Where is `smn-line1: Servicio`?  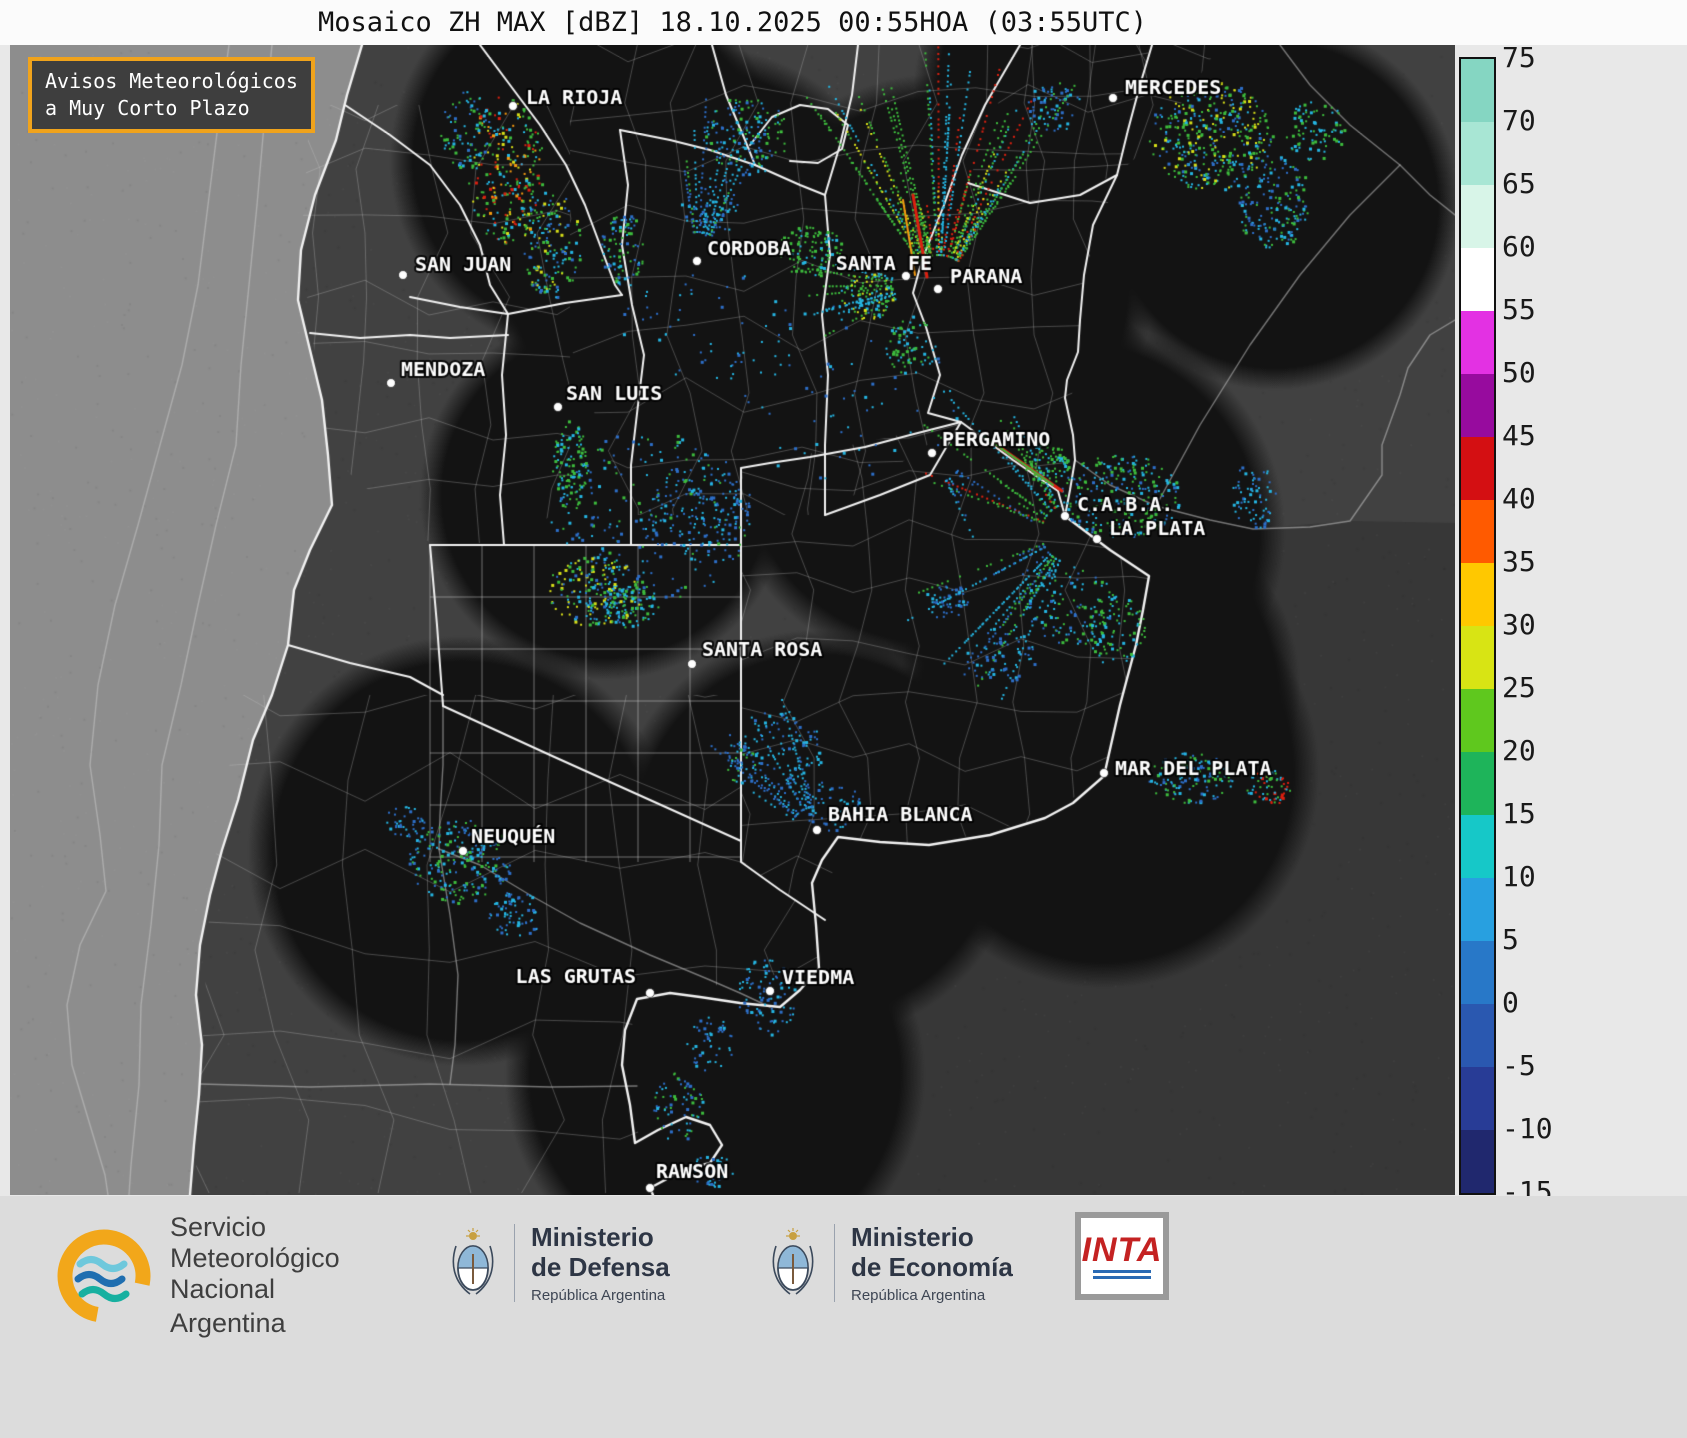
smn-line1: Servicio is located at coordinates (218, 1227).